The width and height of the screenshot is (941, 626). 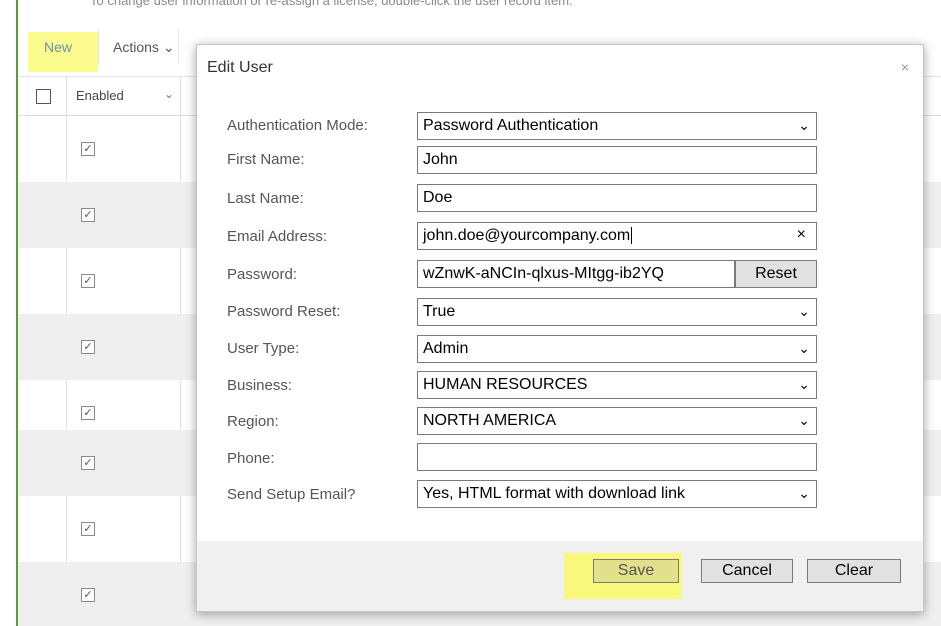 What do you see at coordinates (253, 421) in the screenshot?
I see `region-label: Region:` at bounding box center [253, 421].